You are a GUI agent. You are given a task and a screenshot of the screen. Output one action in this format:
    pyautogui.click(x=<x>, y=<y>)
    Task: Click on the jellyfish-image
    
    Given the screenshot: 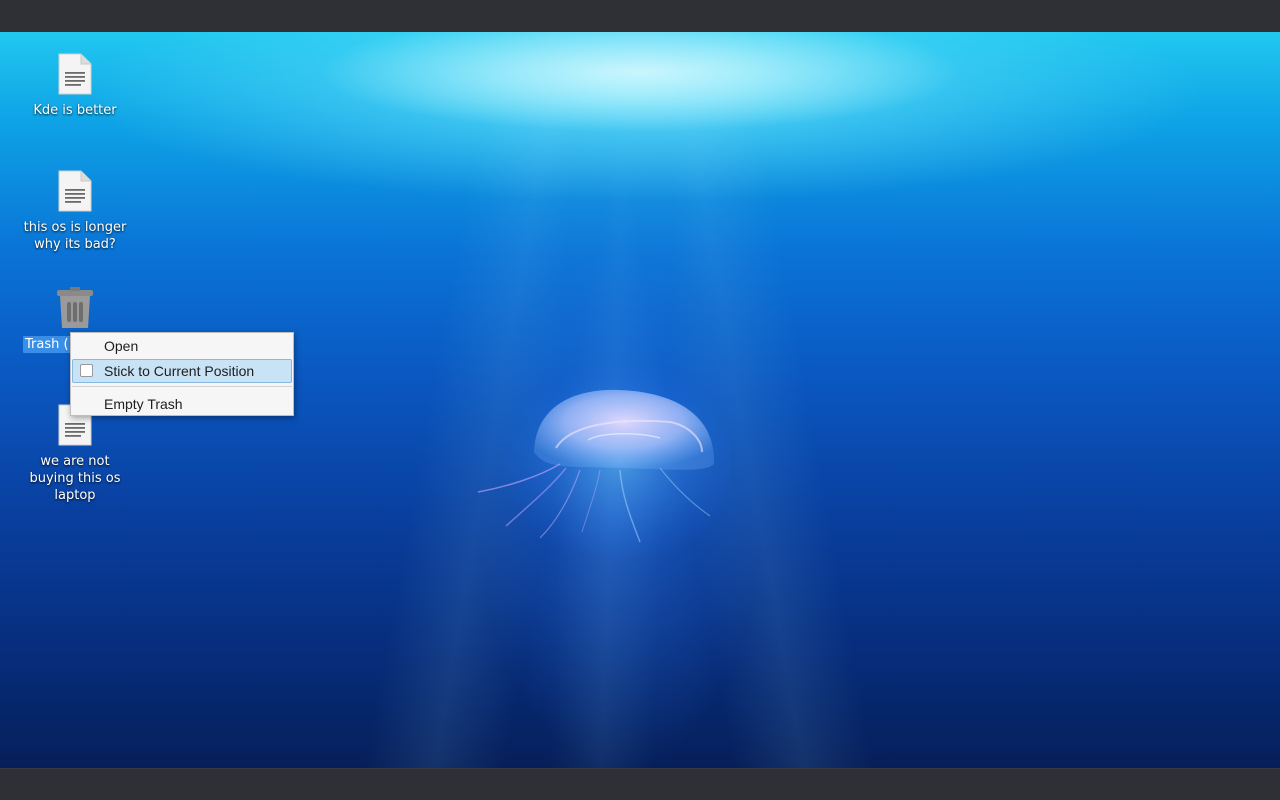 What is the action you would take?
    pyautogui.click(x=603, y=462)
    